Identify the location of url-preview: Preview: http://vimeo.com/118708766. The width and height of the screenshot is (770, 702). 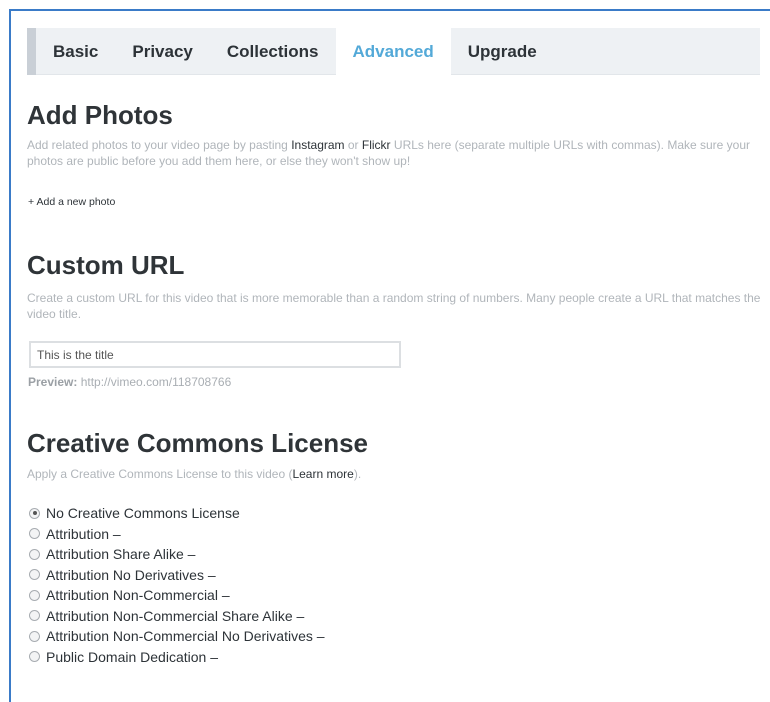
(129, 382).